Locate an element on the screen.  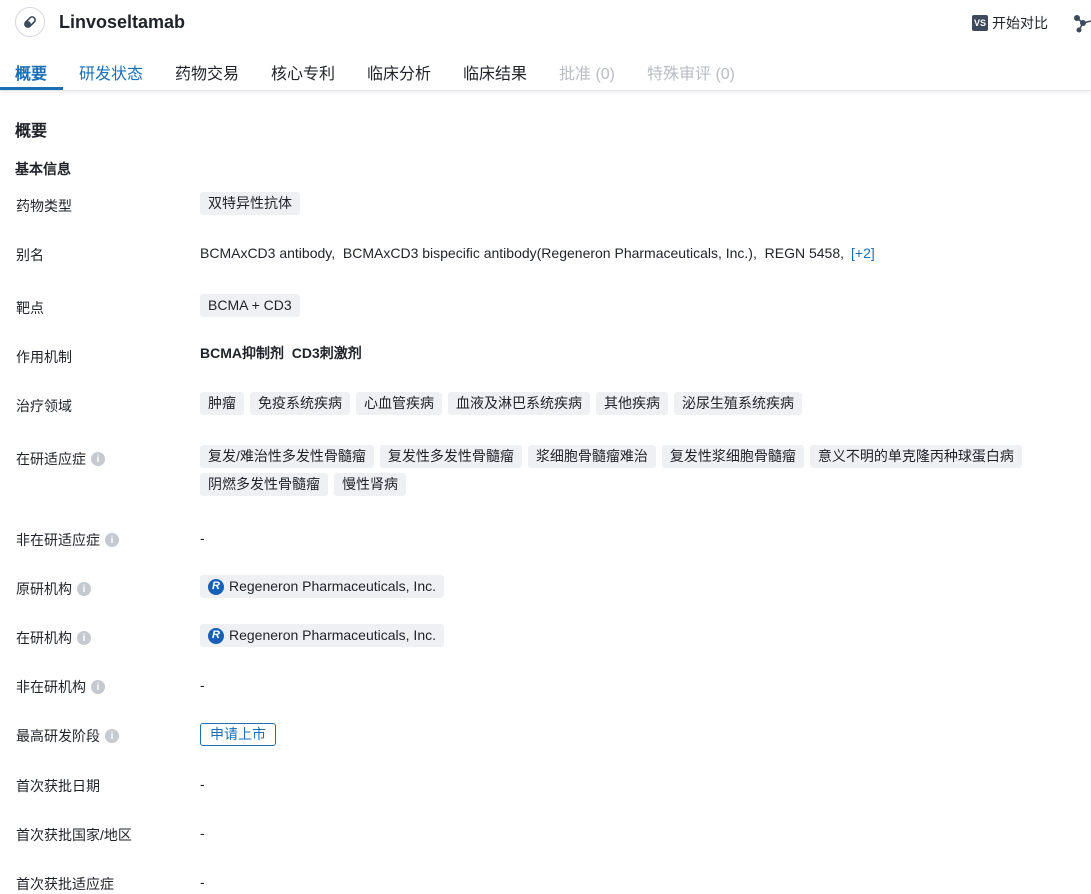
active-indication-label: 在研适应症 i is located at coordinates (60, 459).